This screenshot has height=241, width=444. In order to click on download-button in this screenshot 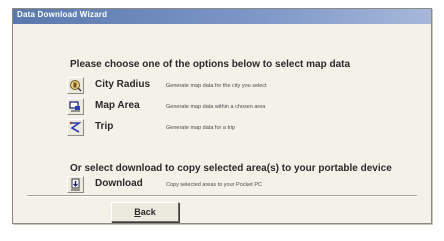, I will do `click(75, 184)`.